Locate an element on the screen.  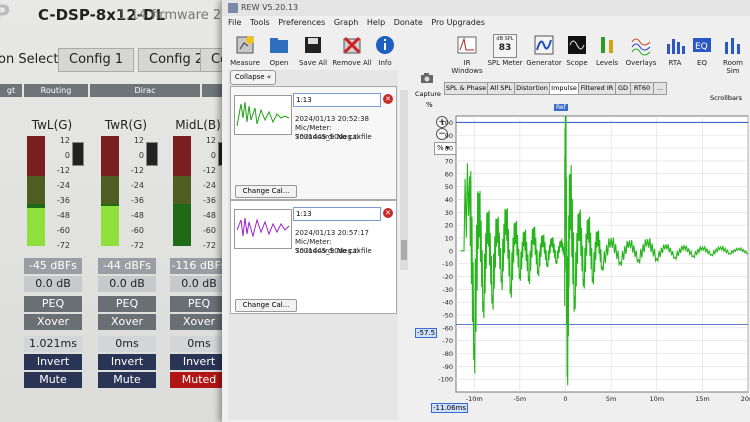
y-tick-label: 0 is located at coordinates (451, 251).